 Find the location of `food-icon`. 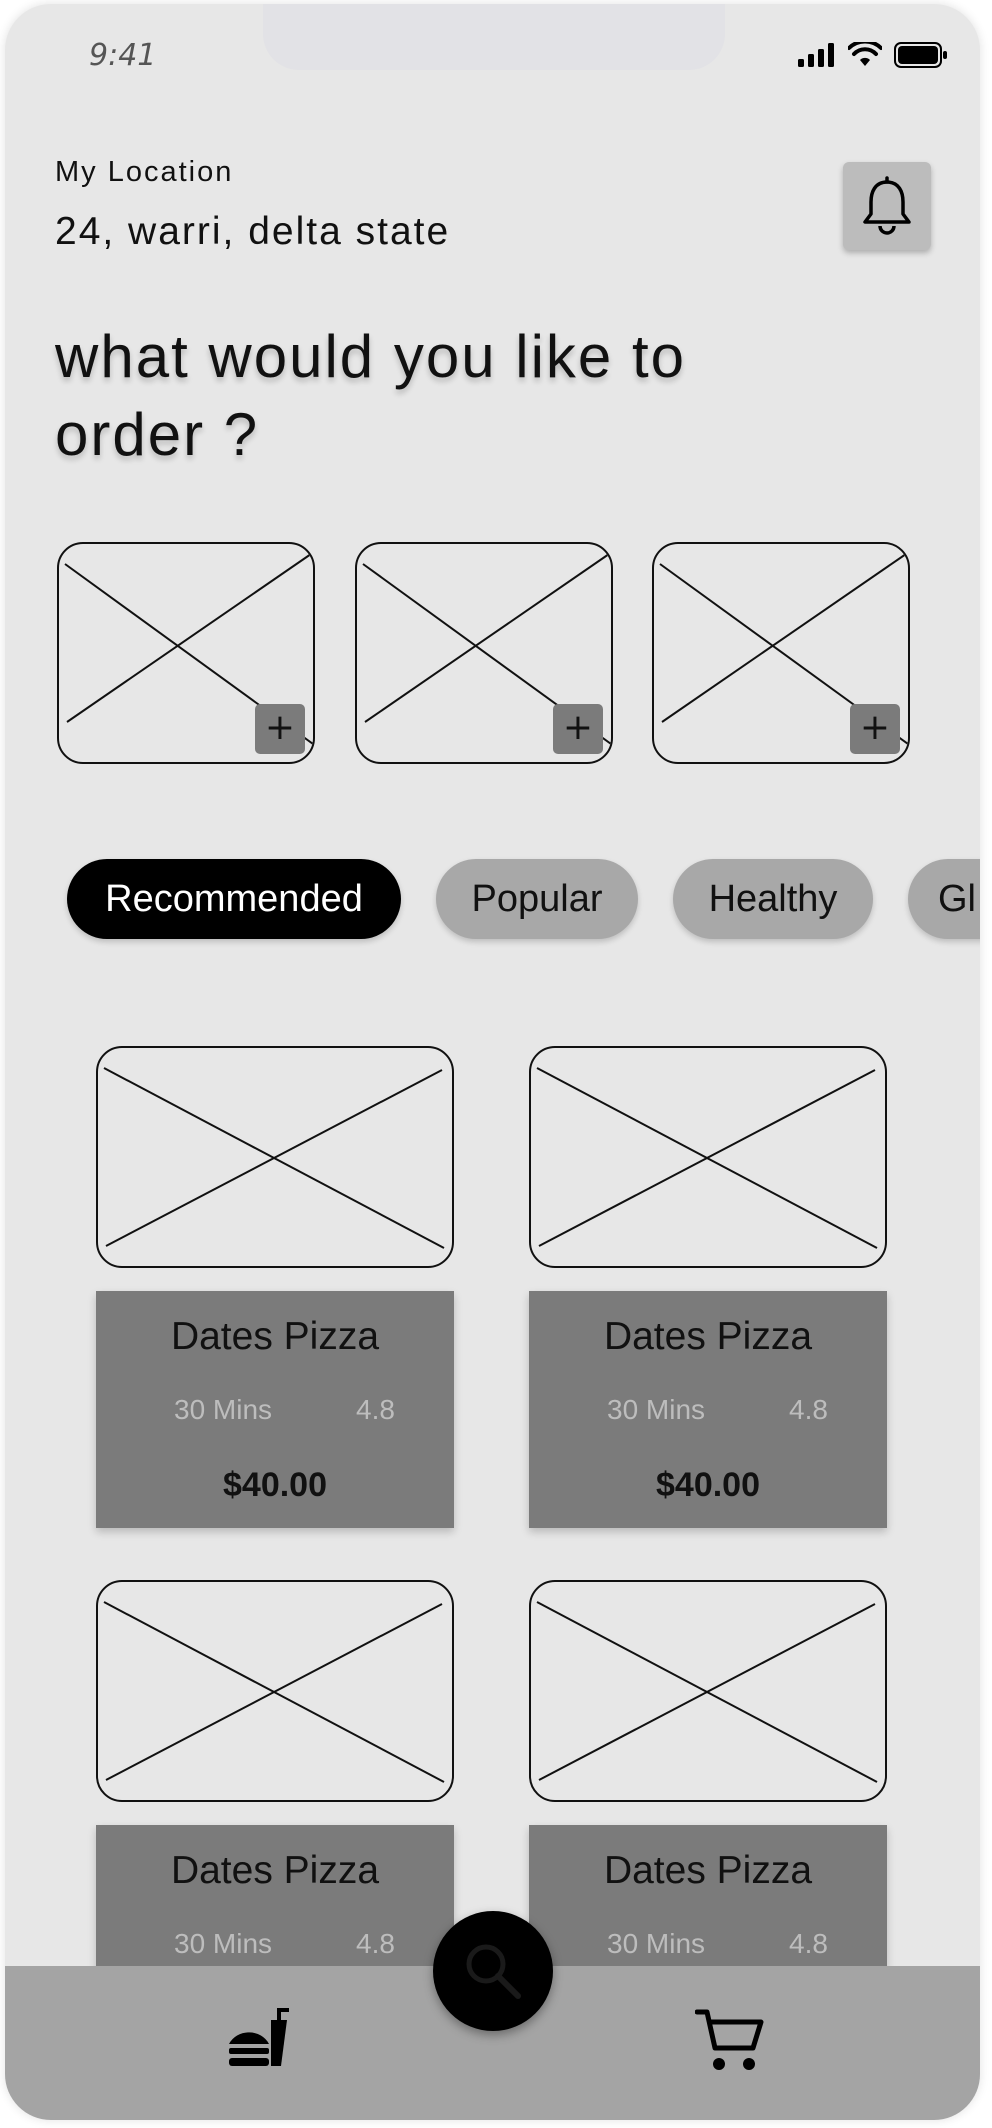

food-icon is located at coordinates (259, 2037).